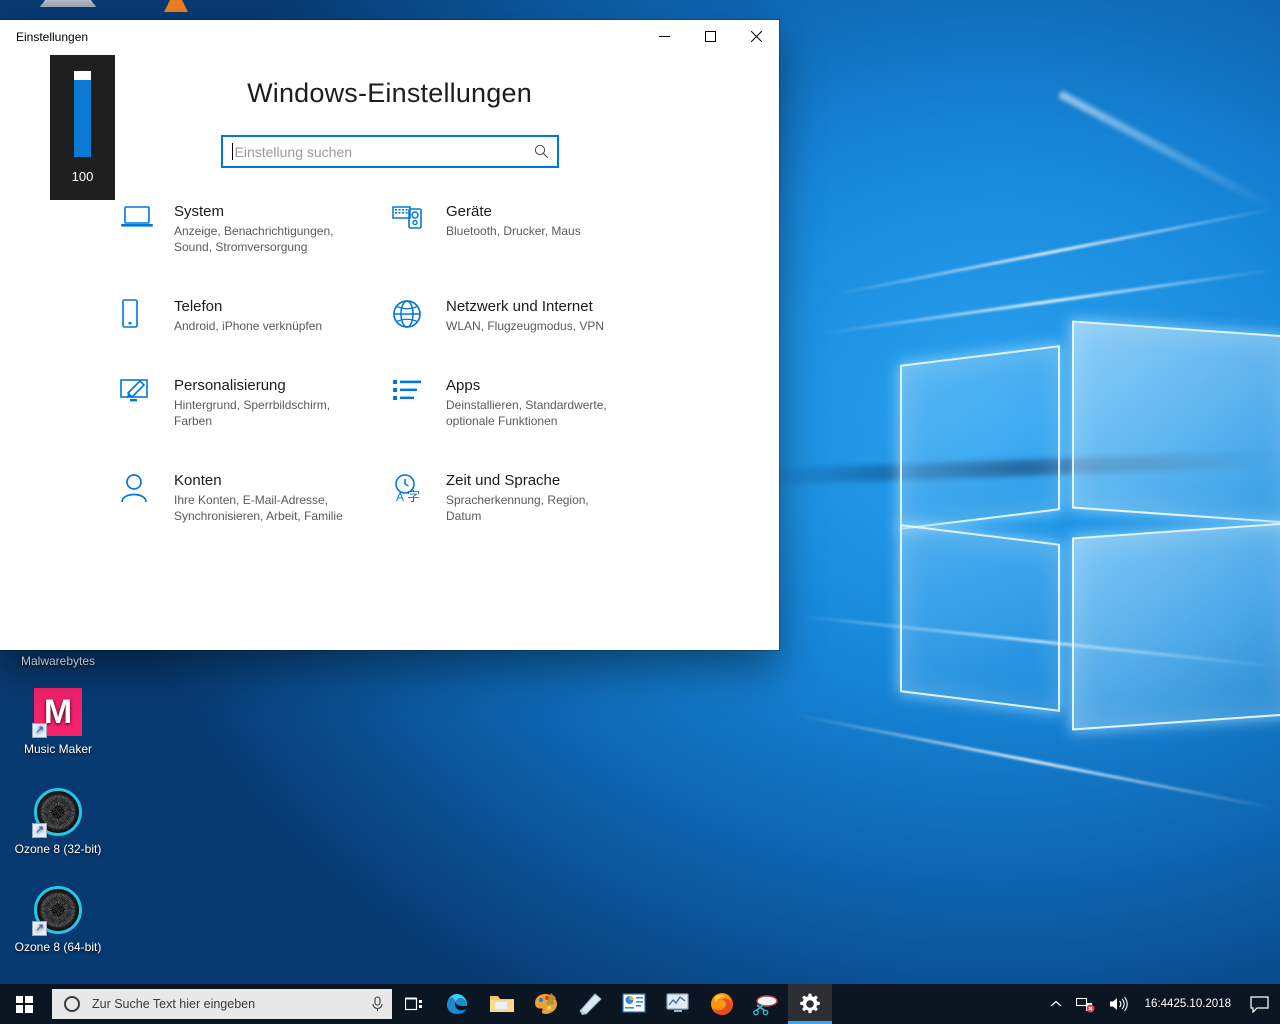 The height and width of the screenshot is (1024, 1280). Describe the element at coordinates (82, 176) in the screenshot. I see `volume-value: 100` at that location.